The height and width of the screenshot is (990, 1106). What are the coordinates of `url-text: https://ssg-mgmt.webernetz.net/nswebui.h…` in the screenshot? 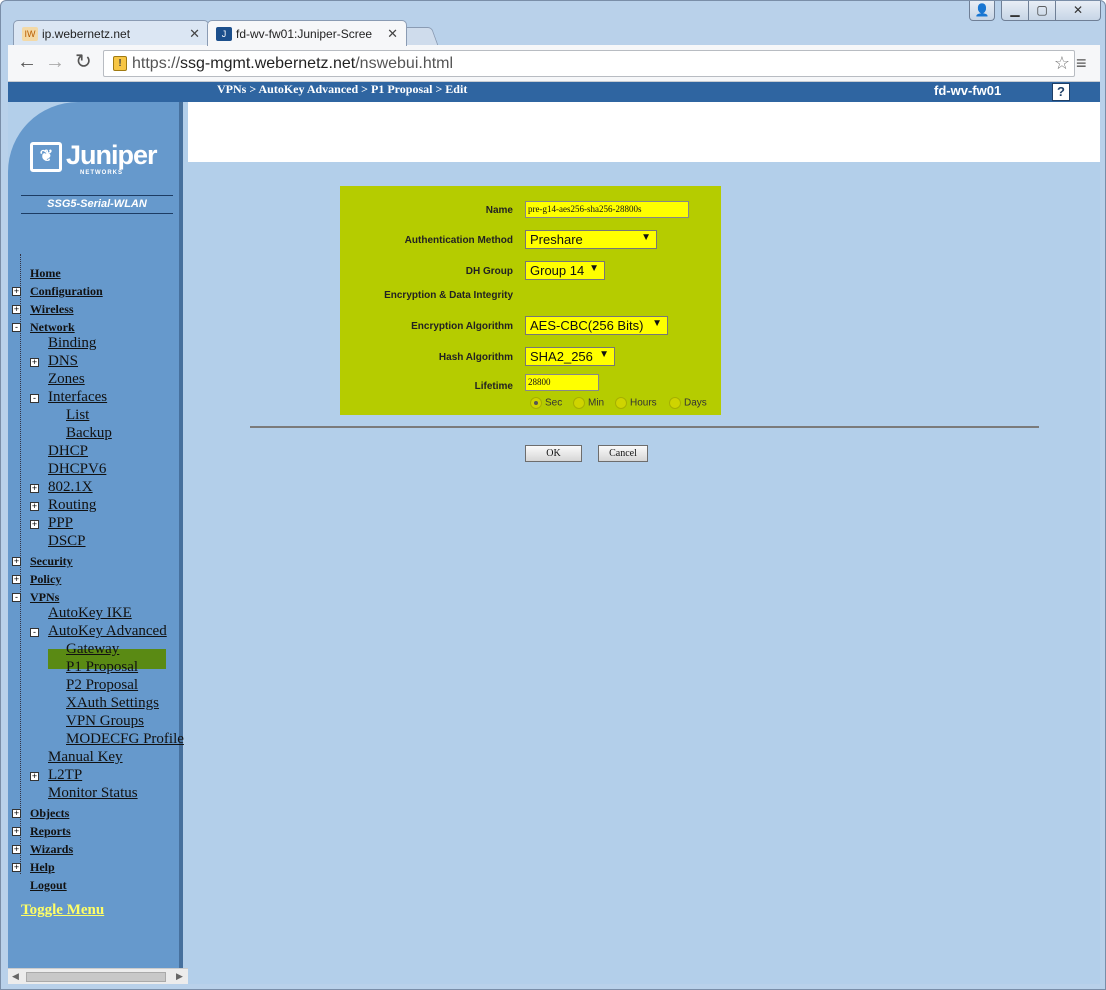 It's located at (292, 64).